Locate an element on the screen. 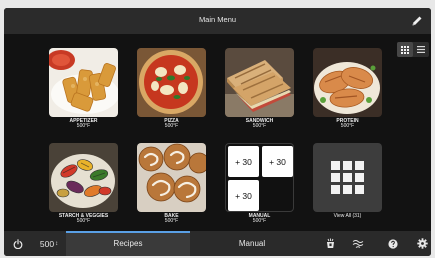 The height and width of the screenshot is (258, 435). view-all-tile: View All (31) is located at coordinates (347, 183).